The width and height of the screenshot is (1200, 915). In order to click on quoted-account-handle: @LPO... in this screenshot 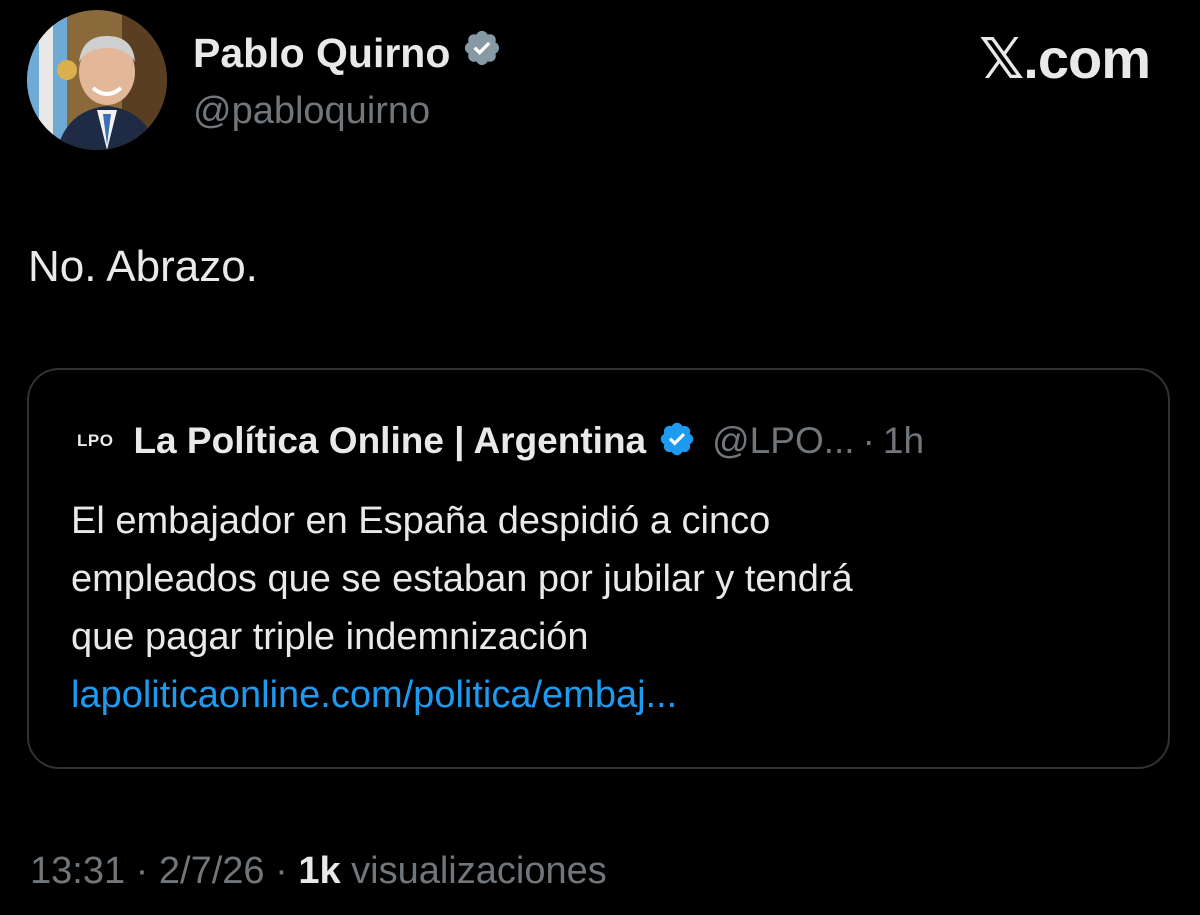, I will do `click(783, 441)`.